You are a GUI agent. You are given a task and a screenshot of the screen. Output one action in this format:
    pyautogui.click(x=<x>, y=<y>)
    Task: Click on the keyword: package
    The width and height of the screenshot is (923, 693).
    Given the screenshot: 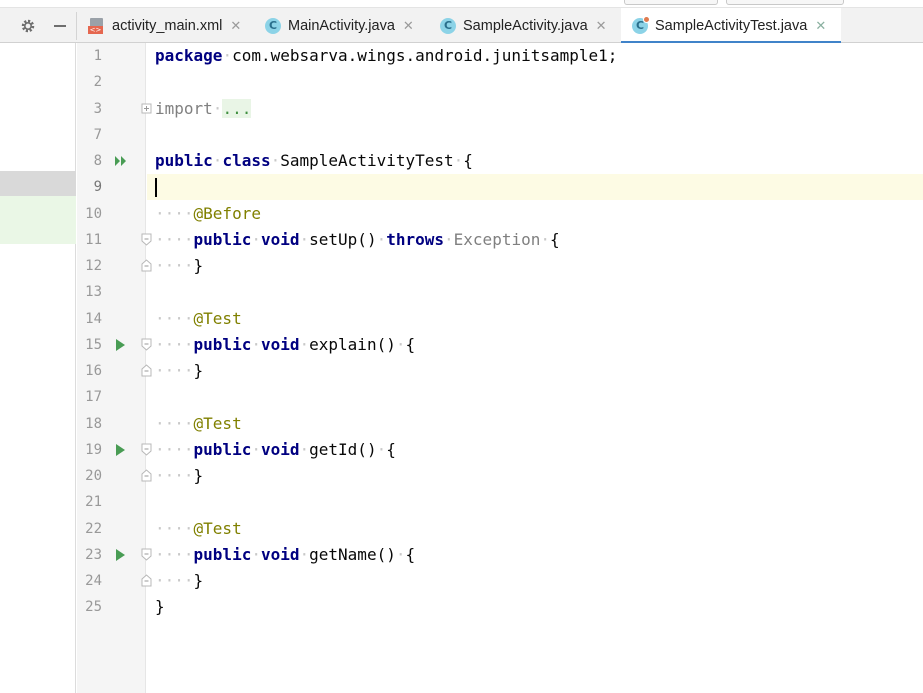 What is the action you would take?
    pyautogui.click(x=189, y=55)
    